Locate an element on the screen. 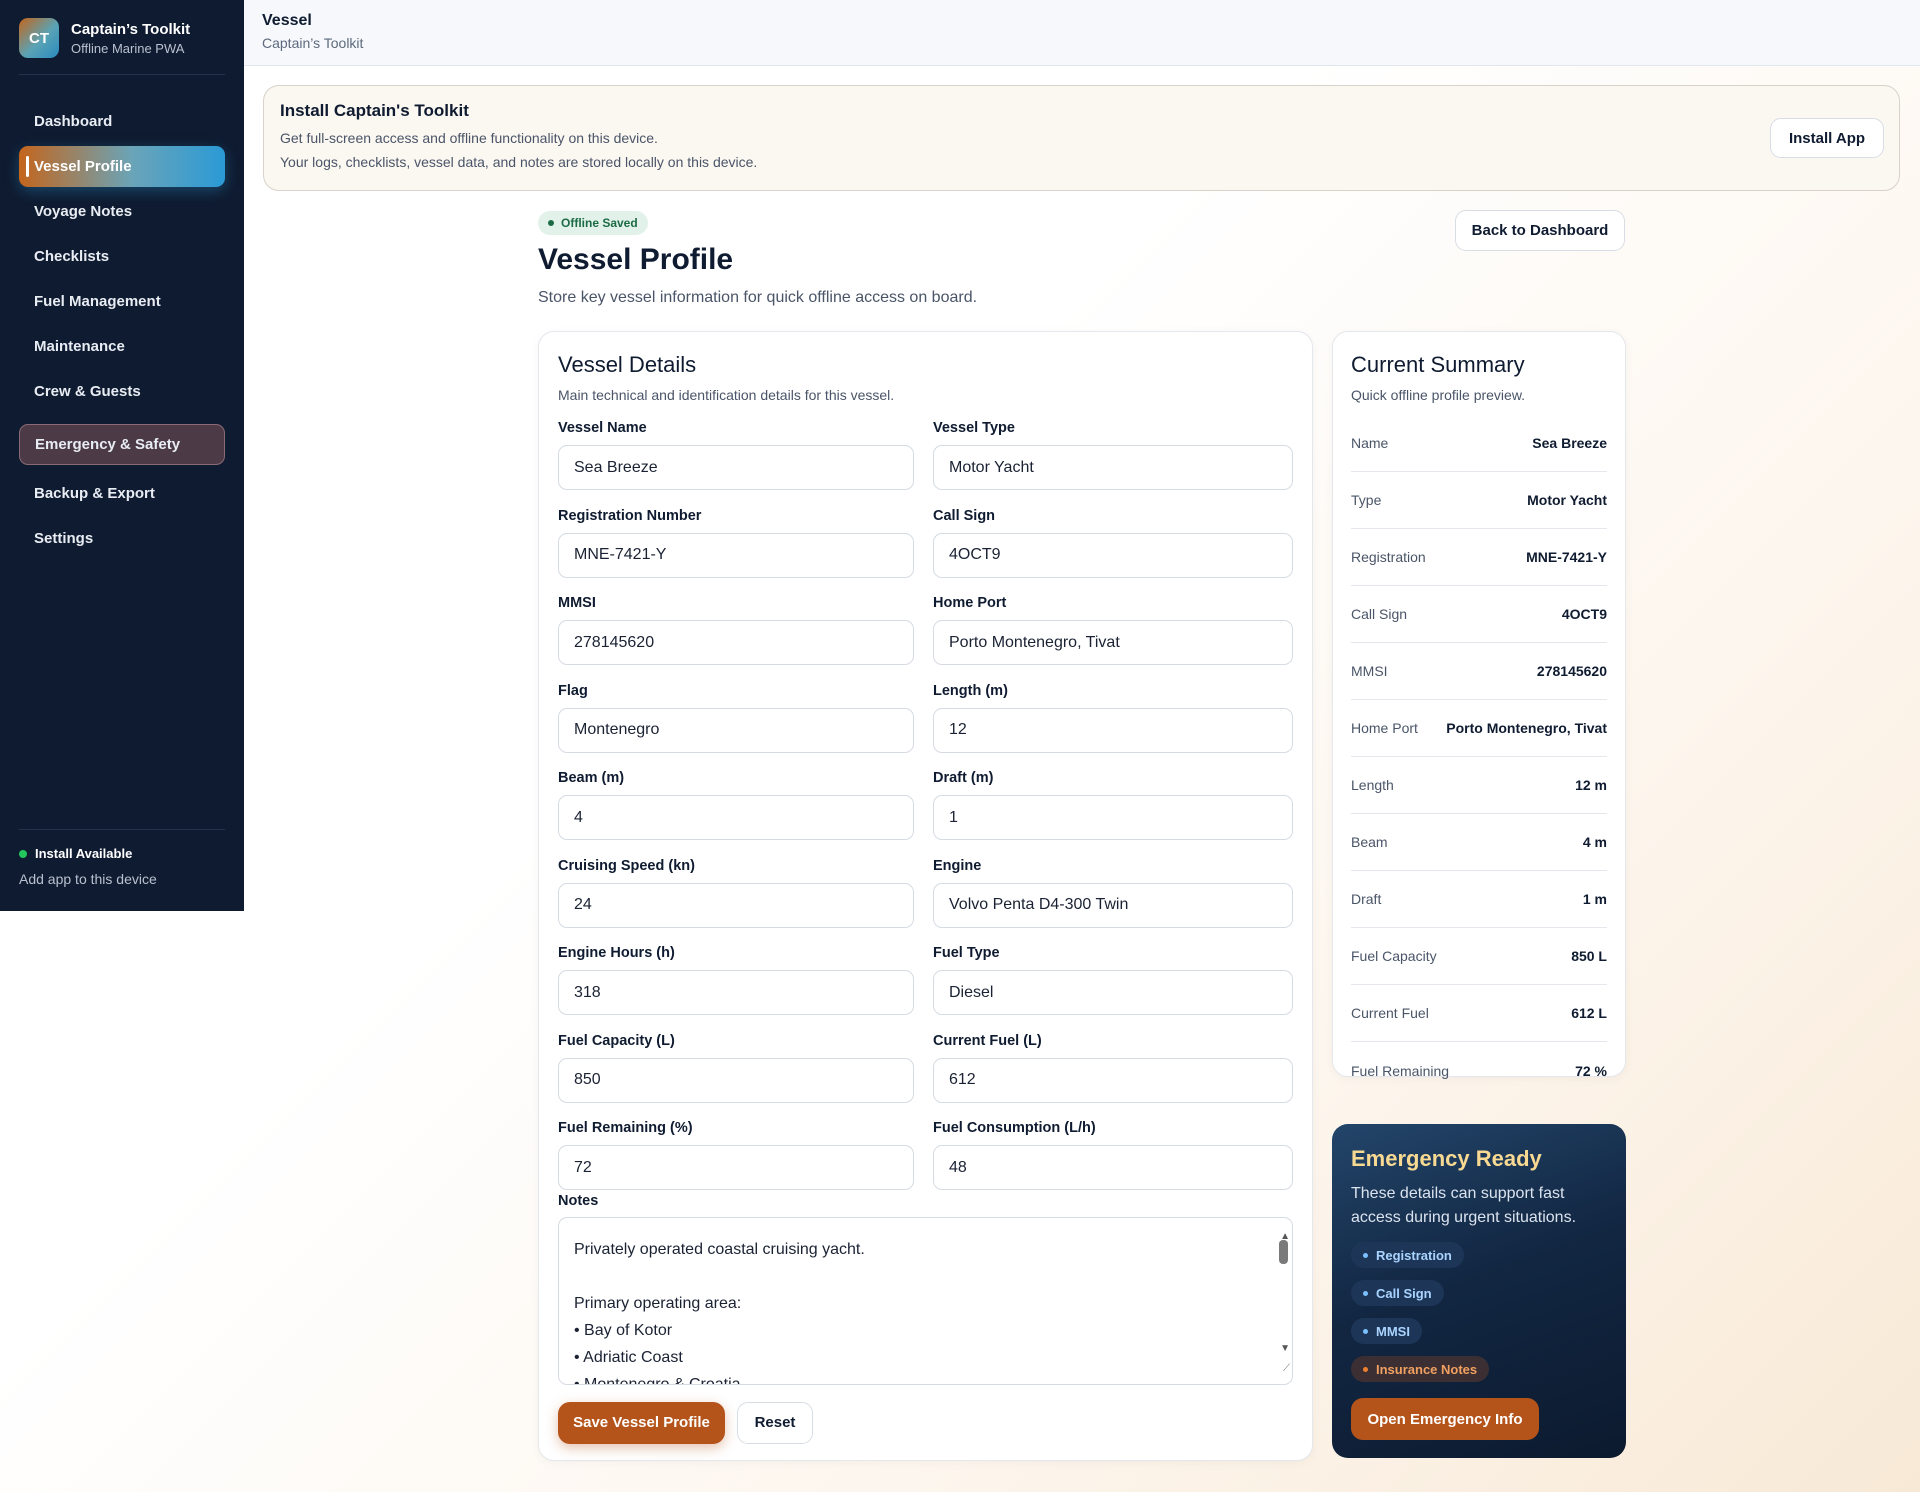 This screenshot has width=1920, height=1492. field-label: Registration Number is located at coordinates (630, 515).